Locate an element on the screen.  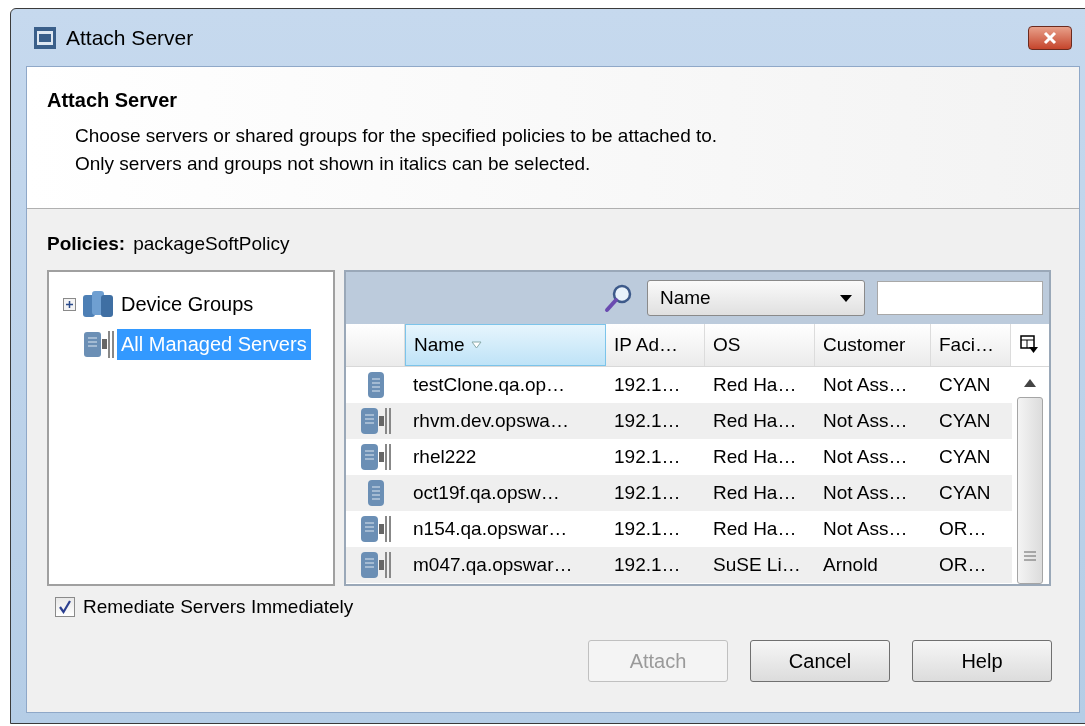
window-title: Attach Server is located at coordinates (130, 37).